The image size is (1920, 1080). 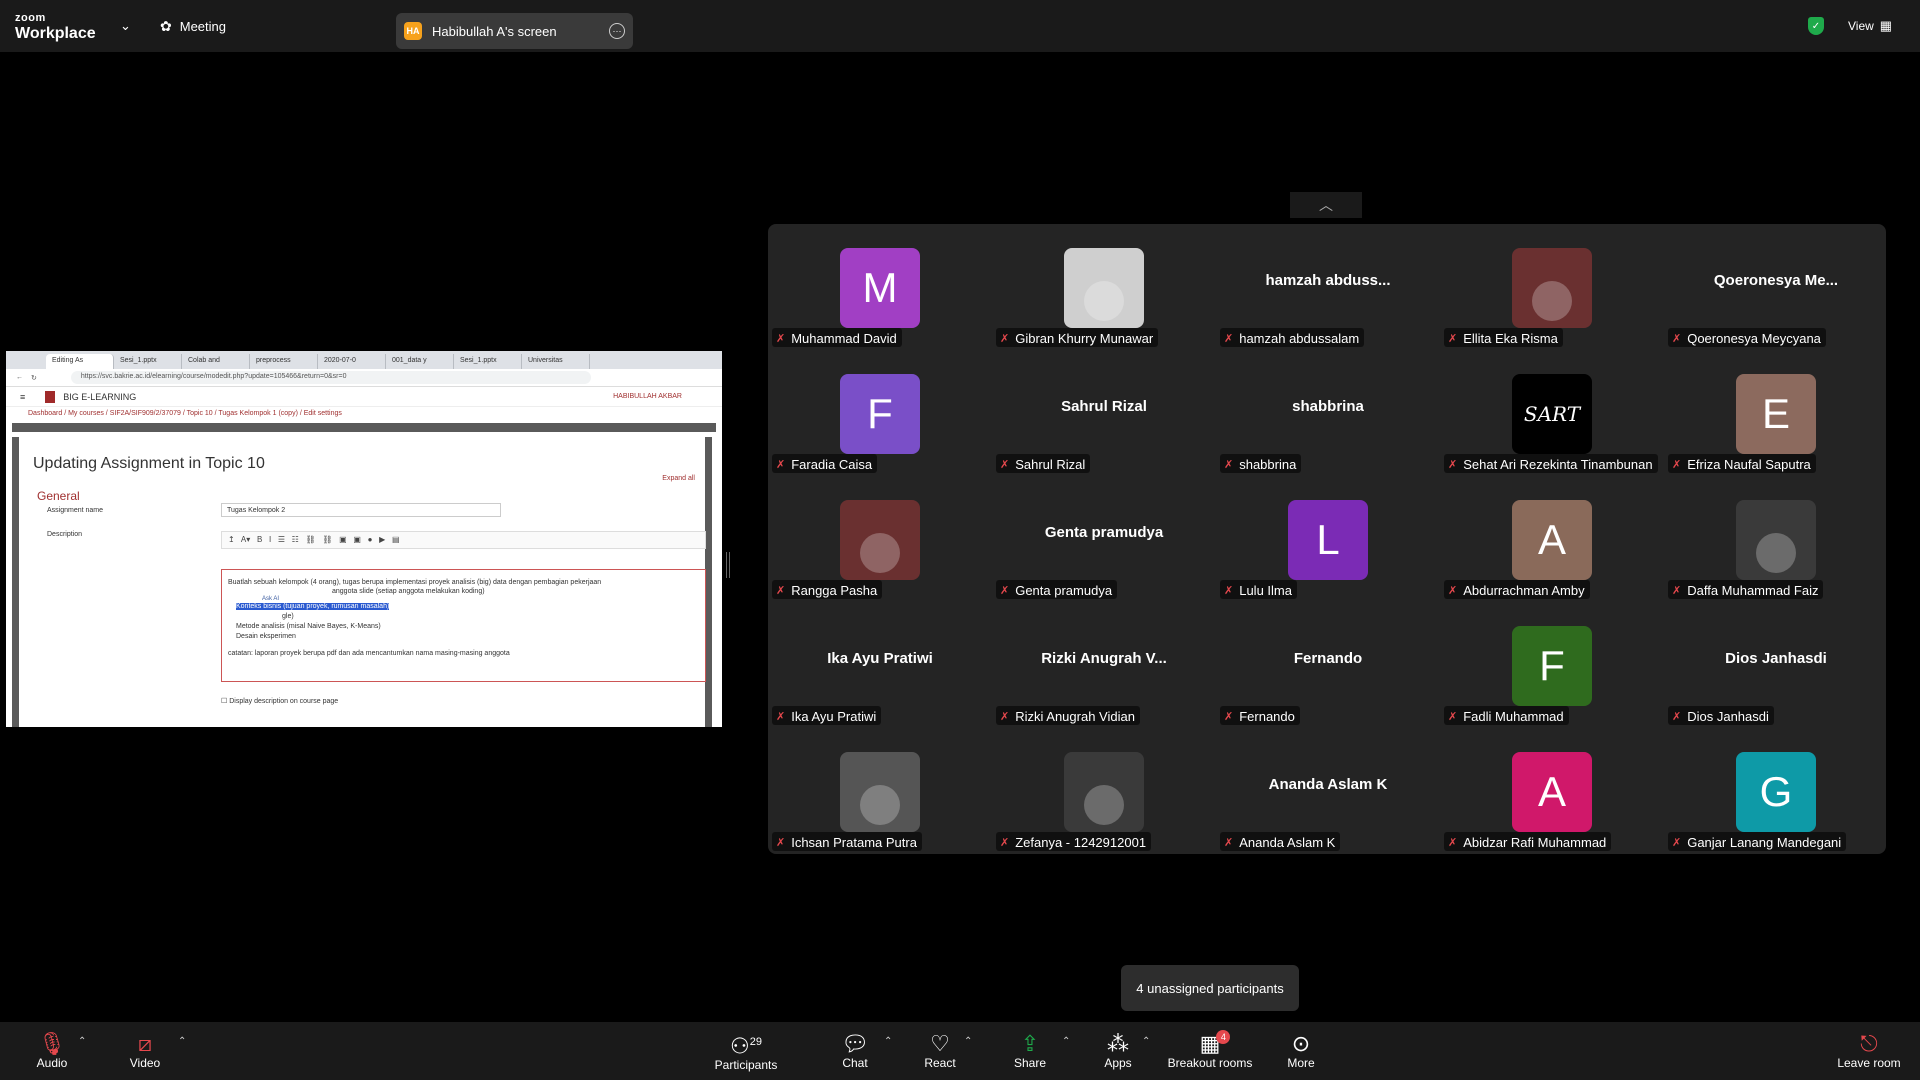 I want to click on share-caret-icon: ⌃, so click(x=1066, y=1041).